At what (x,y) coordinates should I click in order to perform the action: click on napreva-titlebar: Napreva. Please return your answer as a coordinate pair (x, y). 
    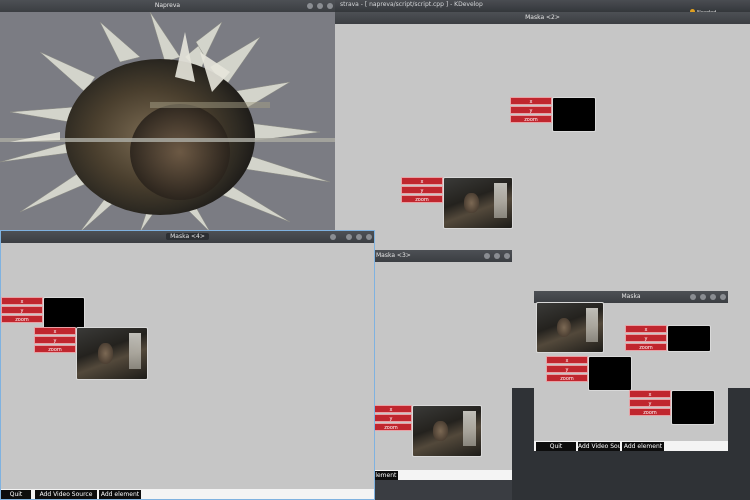
    Looking at the image, I should click on (167, 6).